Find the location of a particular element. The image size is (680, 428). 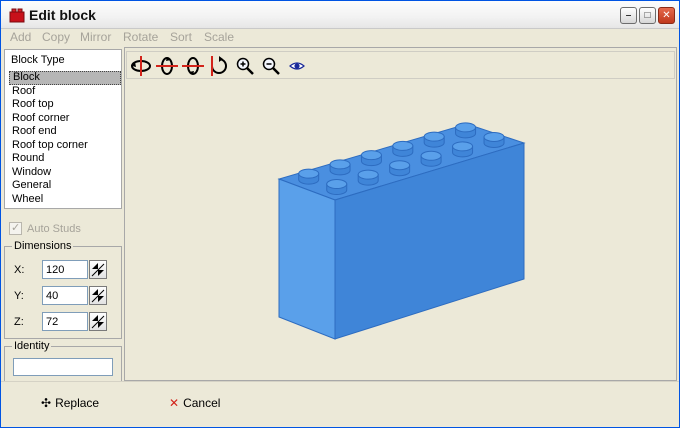

cancel-label: Cancel is located at coordinates (202, 403).